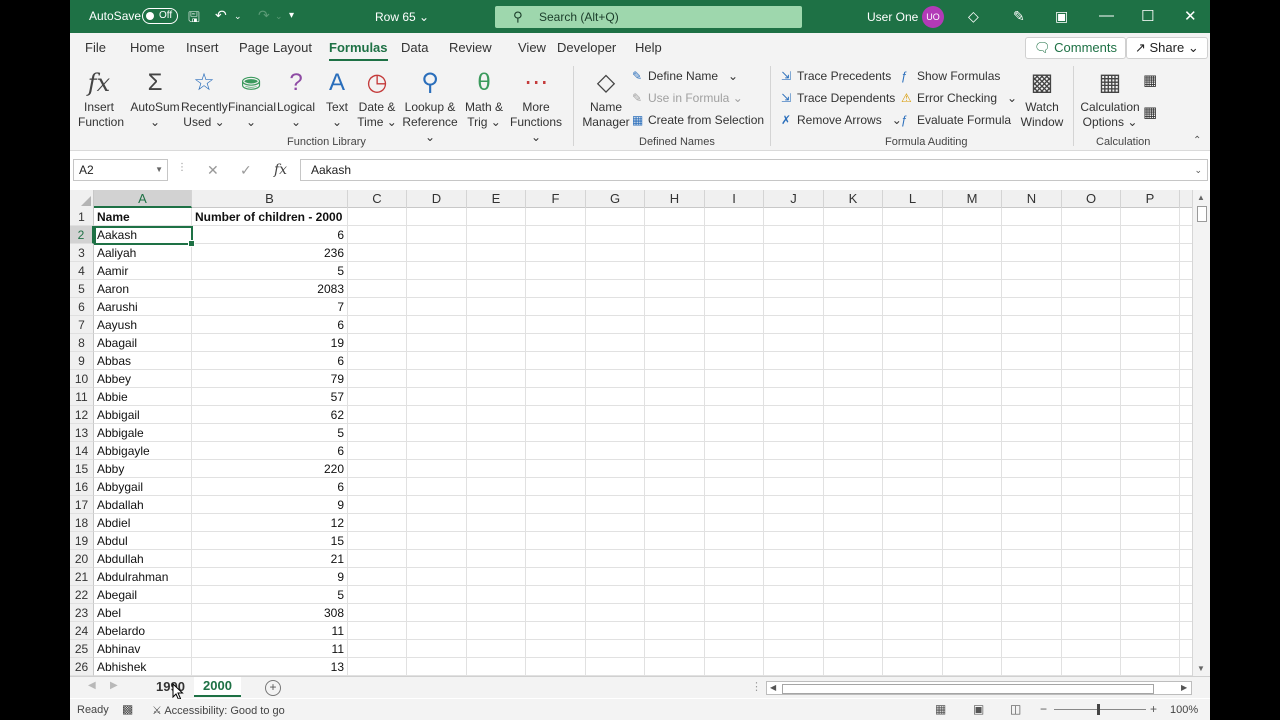 This screenshot has height=720, width=1280. Describe the element at coordinates (143, 433) in the screenshot. I see `name-cell: Abbigale` at that location.